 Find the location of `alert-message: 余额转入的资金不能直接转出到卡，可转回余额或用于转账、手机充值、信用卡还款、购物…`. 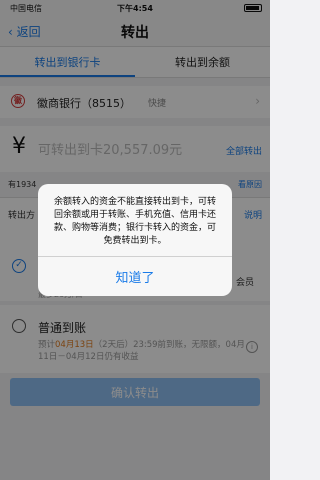

alert-message: 余额转入的资金不能直接转出到卡，可转回余额或用于转账、手机充值、信用卡还款、购物… is located at coordinates (134, 221).